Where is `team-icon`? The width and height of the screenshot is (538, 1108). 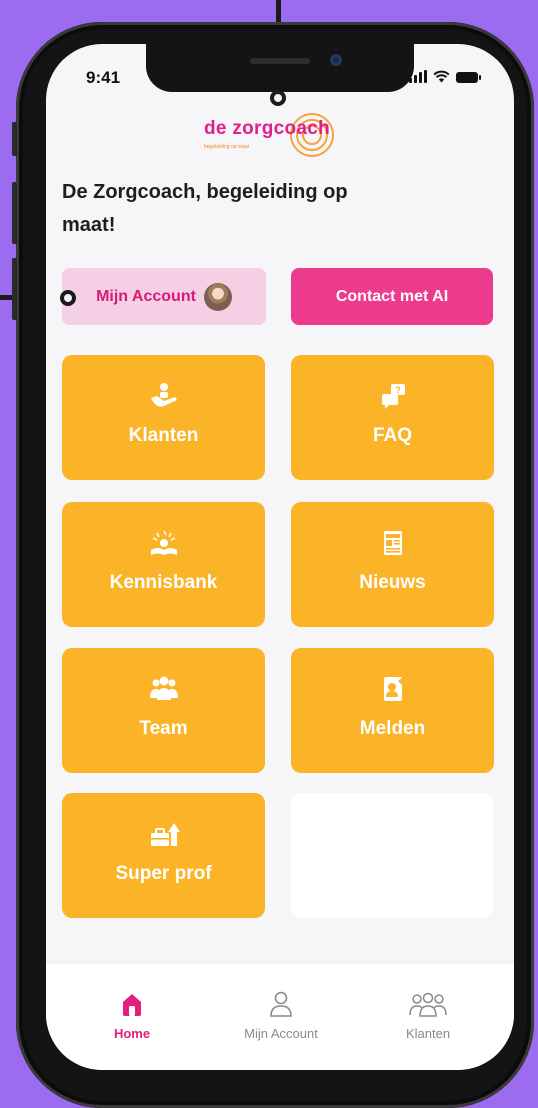 team-icon is located at coordinates (163, 688).